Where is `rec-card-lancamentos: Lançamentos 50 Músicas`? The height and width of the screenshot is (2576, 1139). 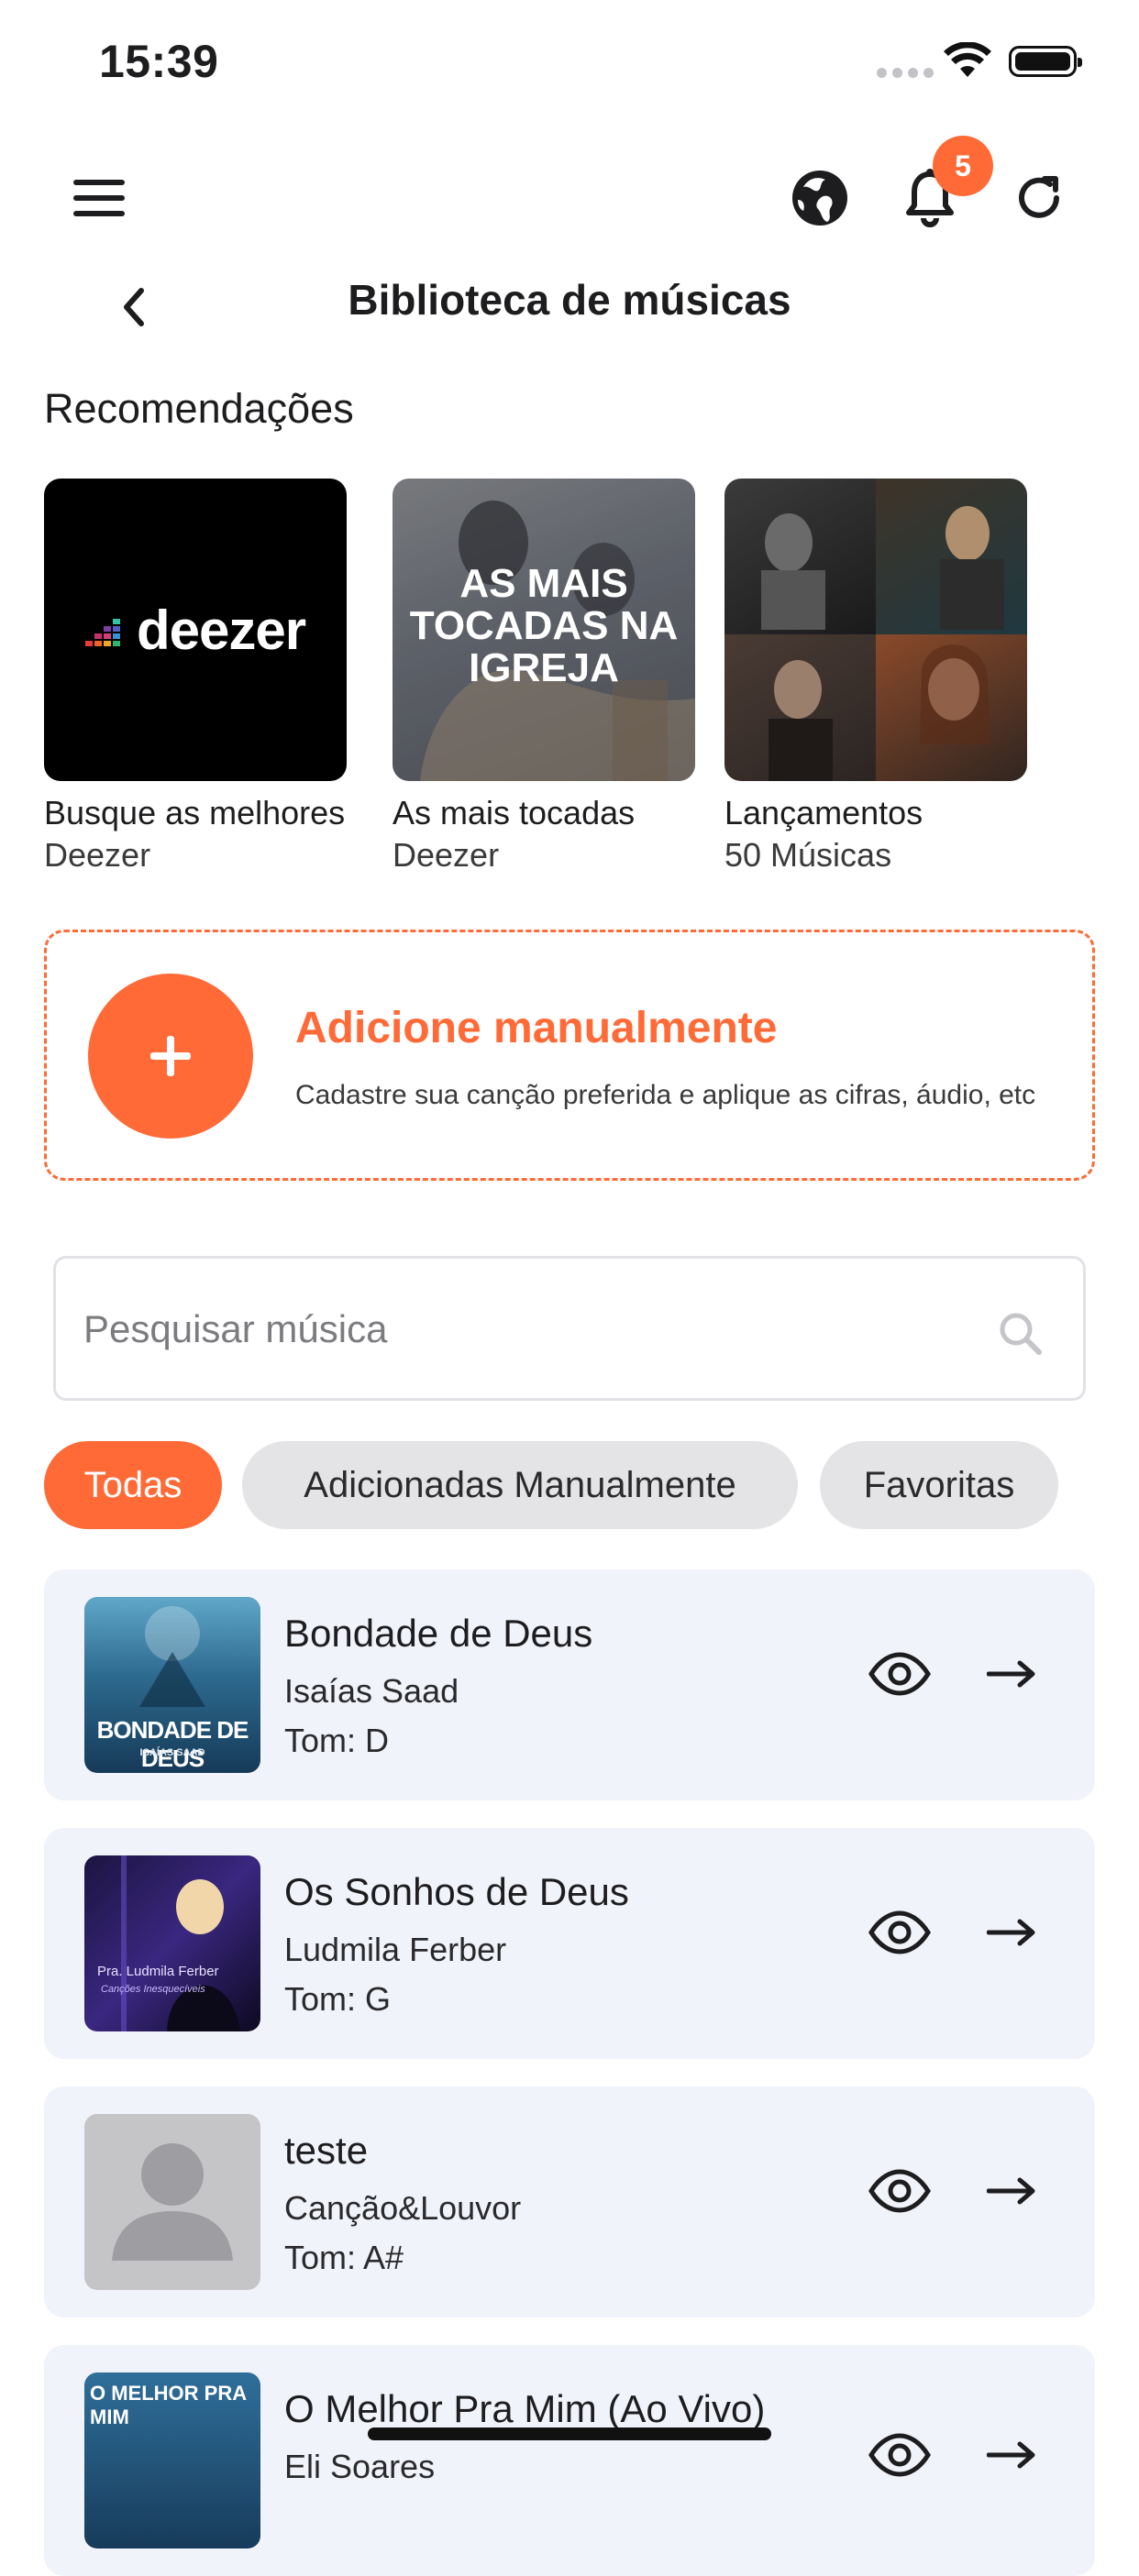 rec-card-lancamentos: Lançamentos 50 Músicas is located at coordinates (875, 677).